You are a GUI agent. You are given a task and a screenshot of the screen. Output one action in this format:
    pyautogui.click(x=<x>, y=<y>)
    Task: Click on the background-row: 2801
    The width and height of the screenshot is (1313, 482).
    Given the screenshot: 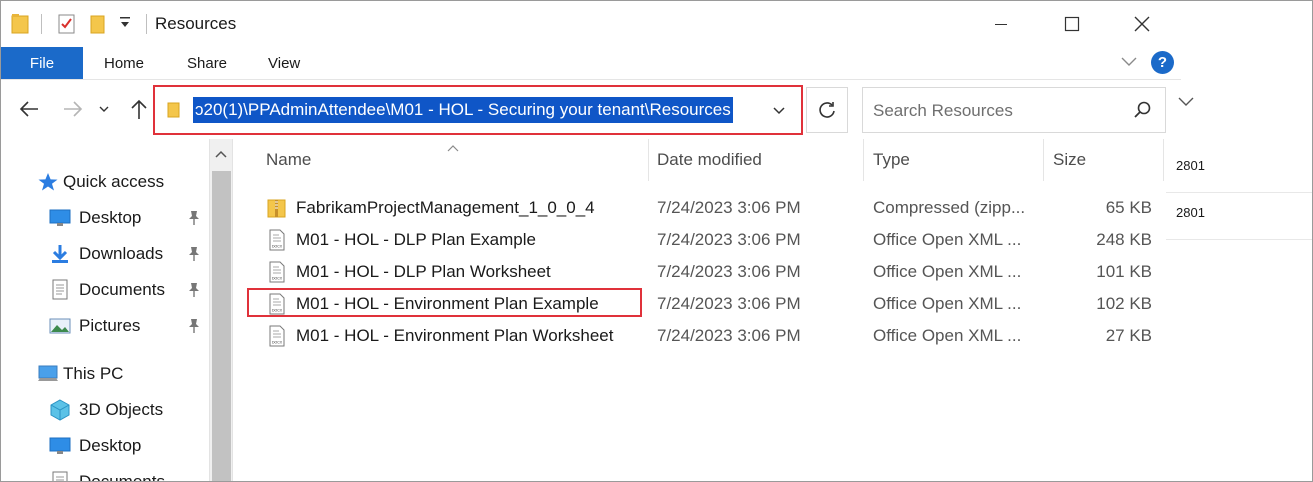 What is the action you would take?
    pyautogui.click(x=1239, y=213)
    